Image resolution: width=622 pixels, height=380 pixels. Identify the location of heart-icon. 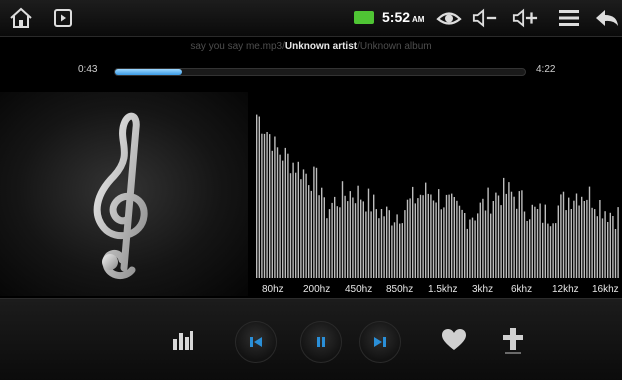
(454, 340).